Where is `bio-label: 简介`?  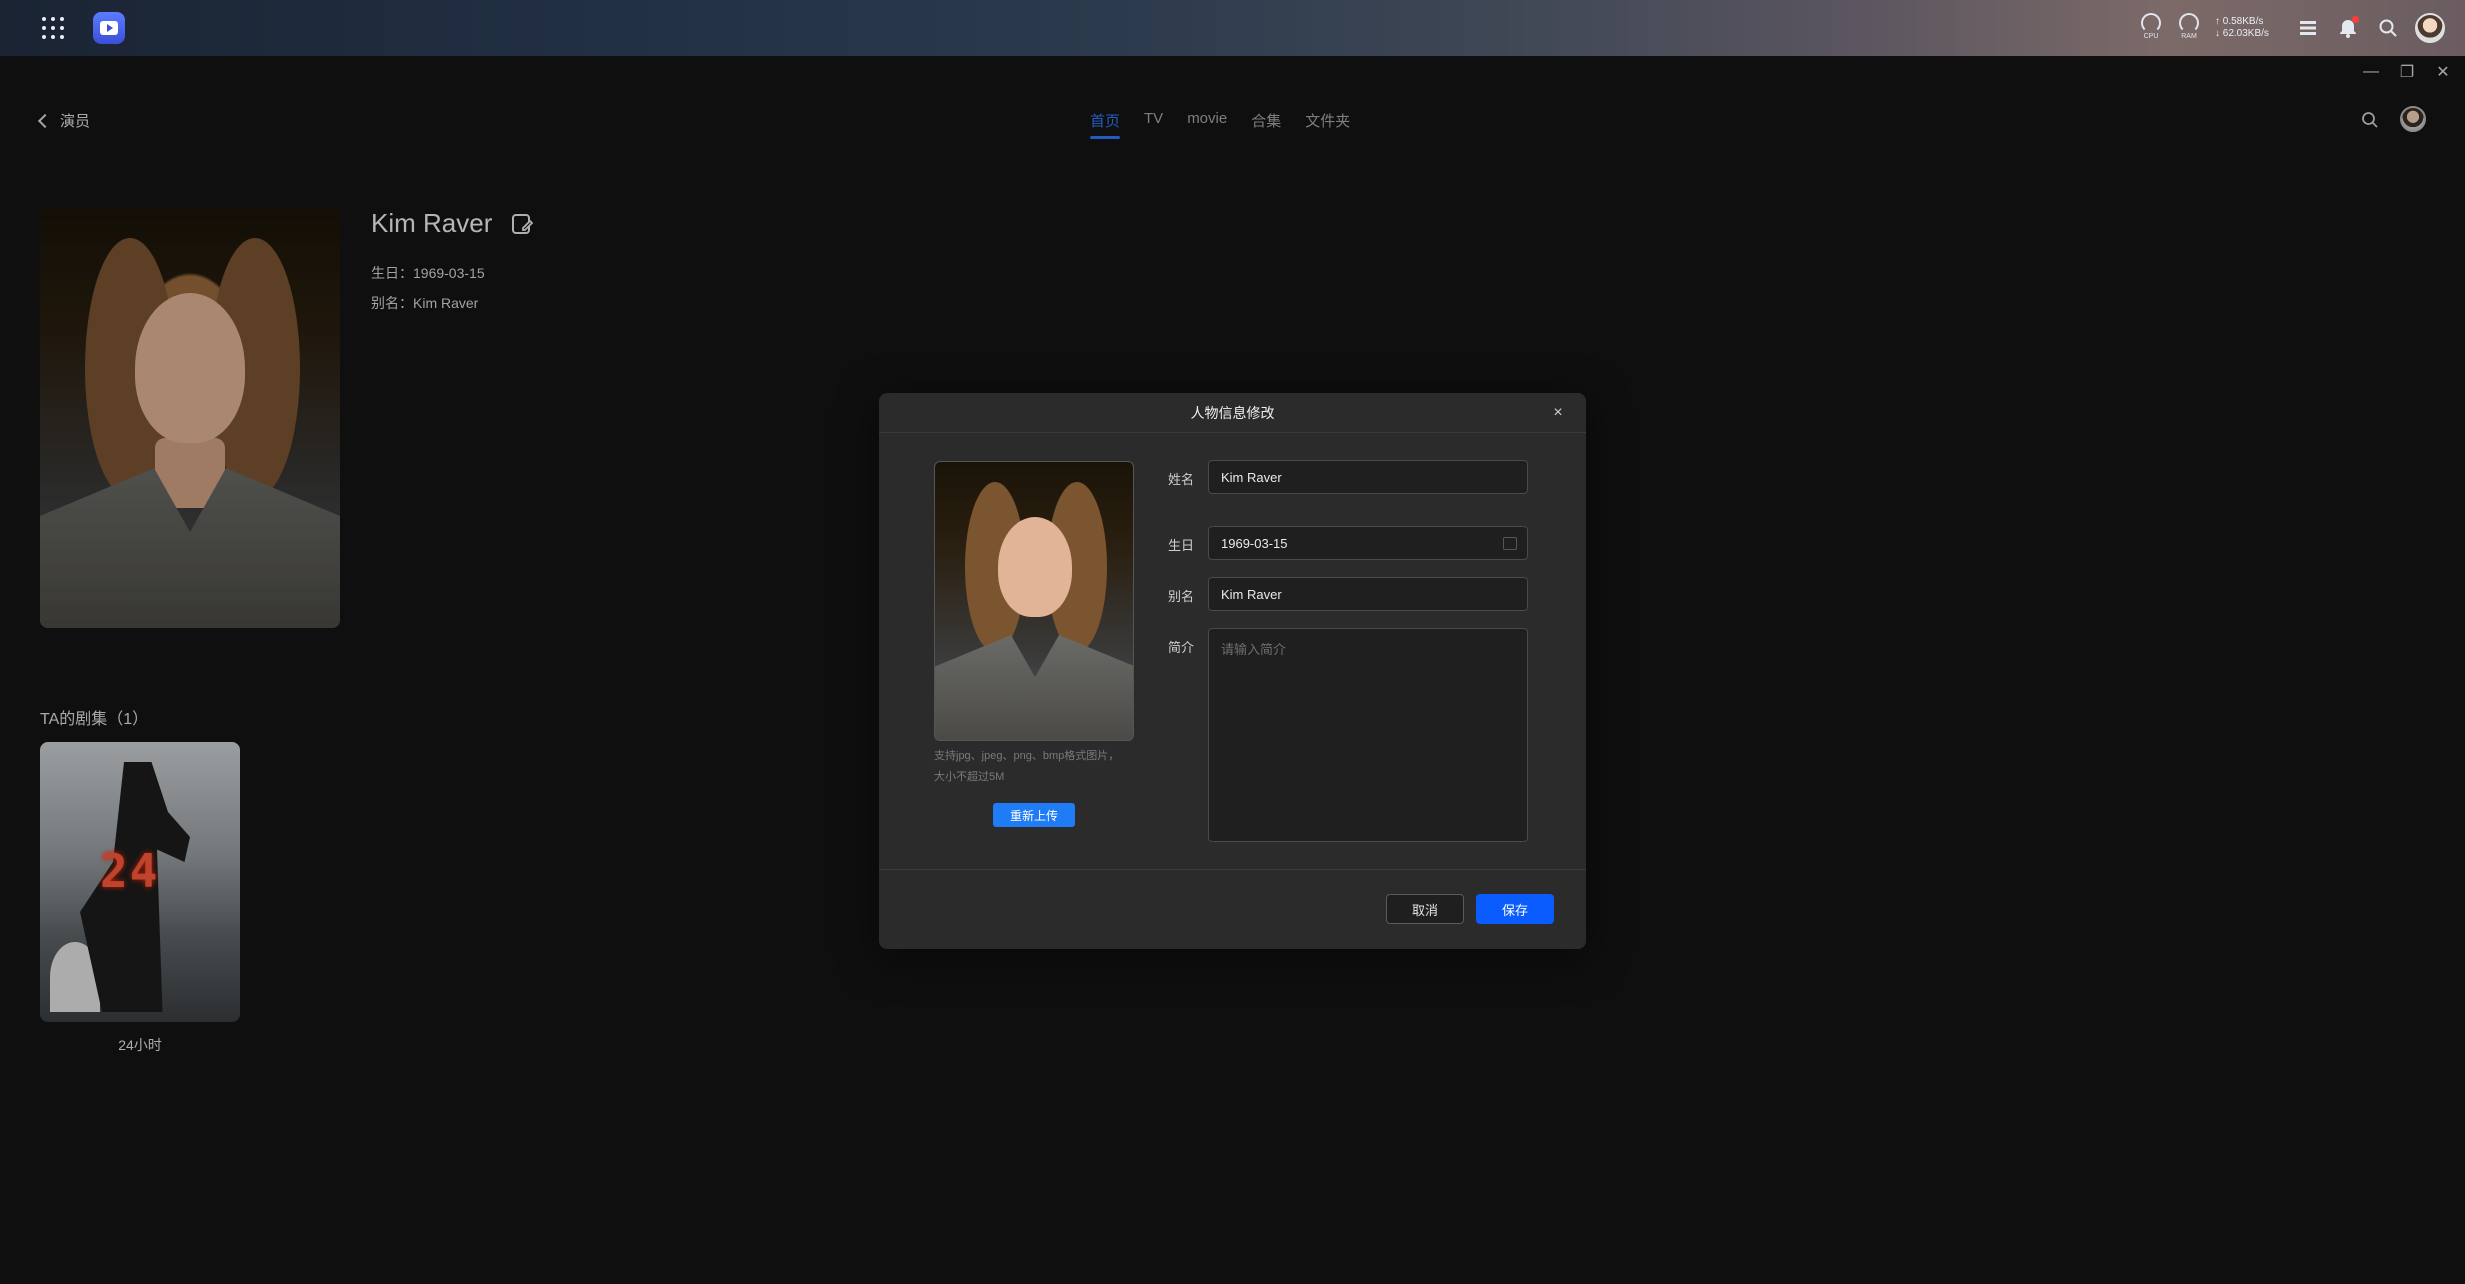
bio-label: 简介 is located at coordinates (1181, 647).